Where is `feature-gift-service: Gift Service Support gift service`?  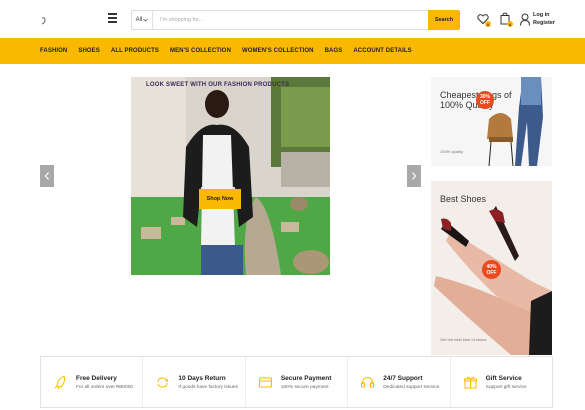 feature-gift-service: Gift Service Support gift service is located at coordinates (501, 382).